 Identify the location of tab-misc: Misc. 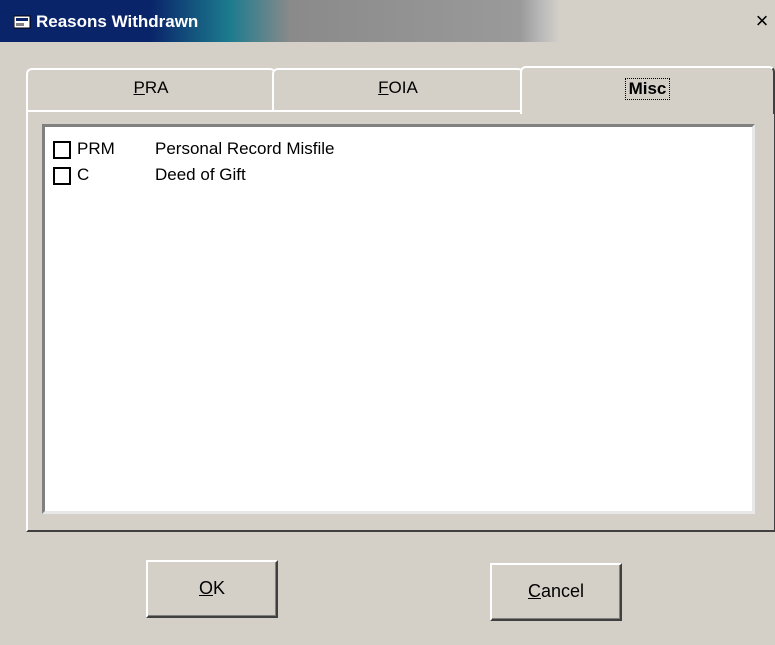
(647, 90).